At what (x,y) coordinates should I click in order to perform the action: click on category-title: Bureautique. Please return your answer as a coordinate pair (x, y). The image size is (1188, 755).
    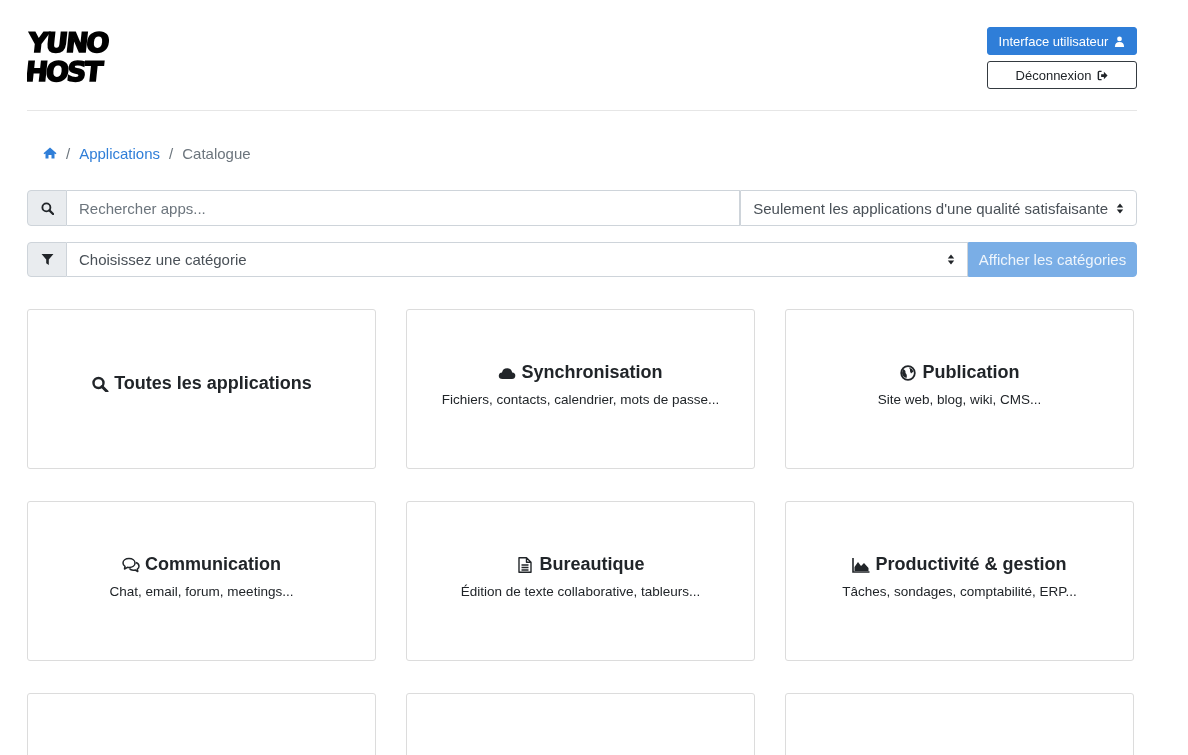
    Looking at the image, I should click on (592, 564).